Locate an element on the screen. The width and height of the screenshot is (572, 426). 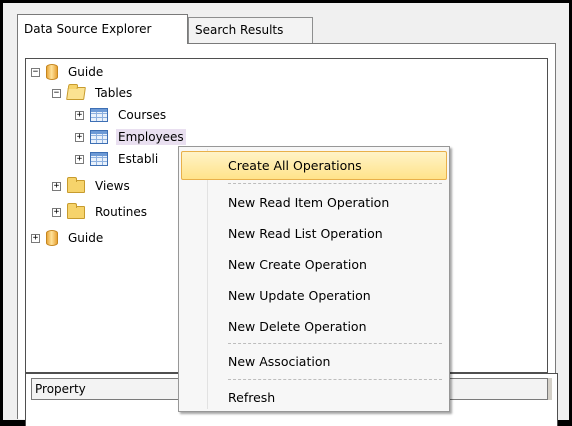
tab-data-source-explorer: Data Source Explorer is located at coordinates (102, 29).